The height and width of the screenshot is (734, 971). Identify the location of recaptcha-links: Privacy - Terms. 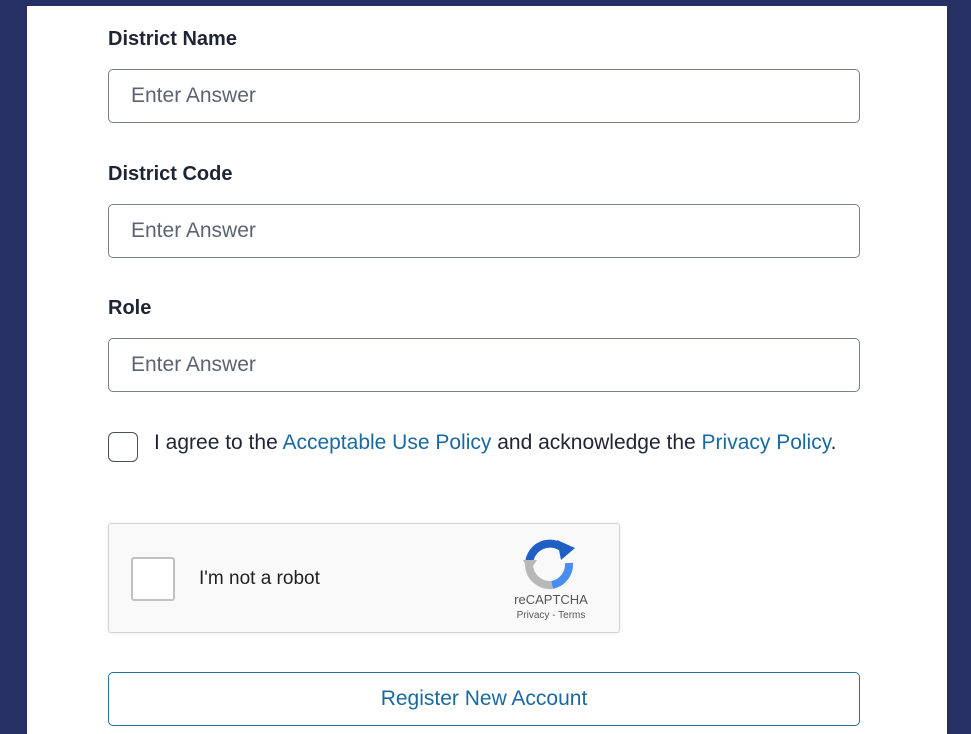
(551, 615).